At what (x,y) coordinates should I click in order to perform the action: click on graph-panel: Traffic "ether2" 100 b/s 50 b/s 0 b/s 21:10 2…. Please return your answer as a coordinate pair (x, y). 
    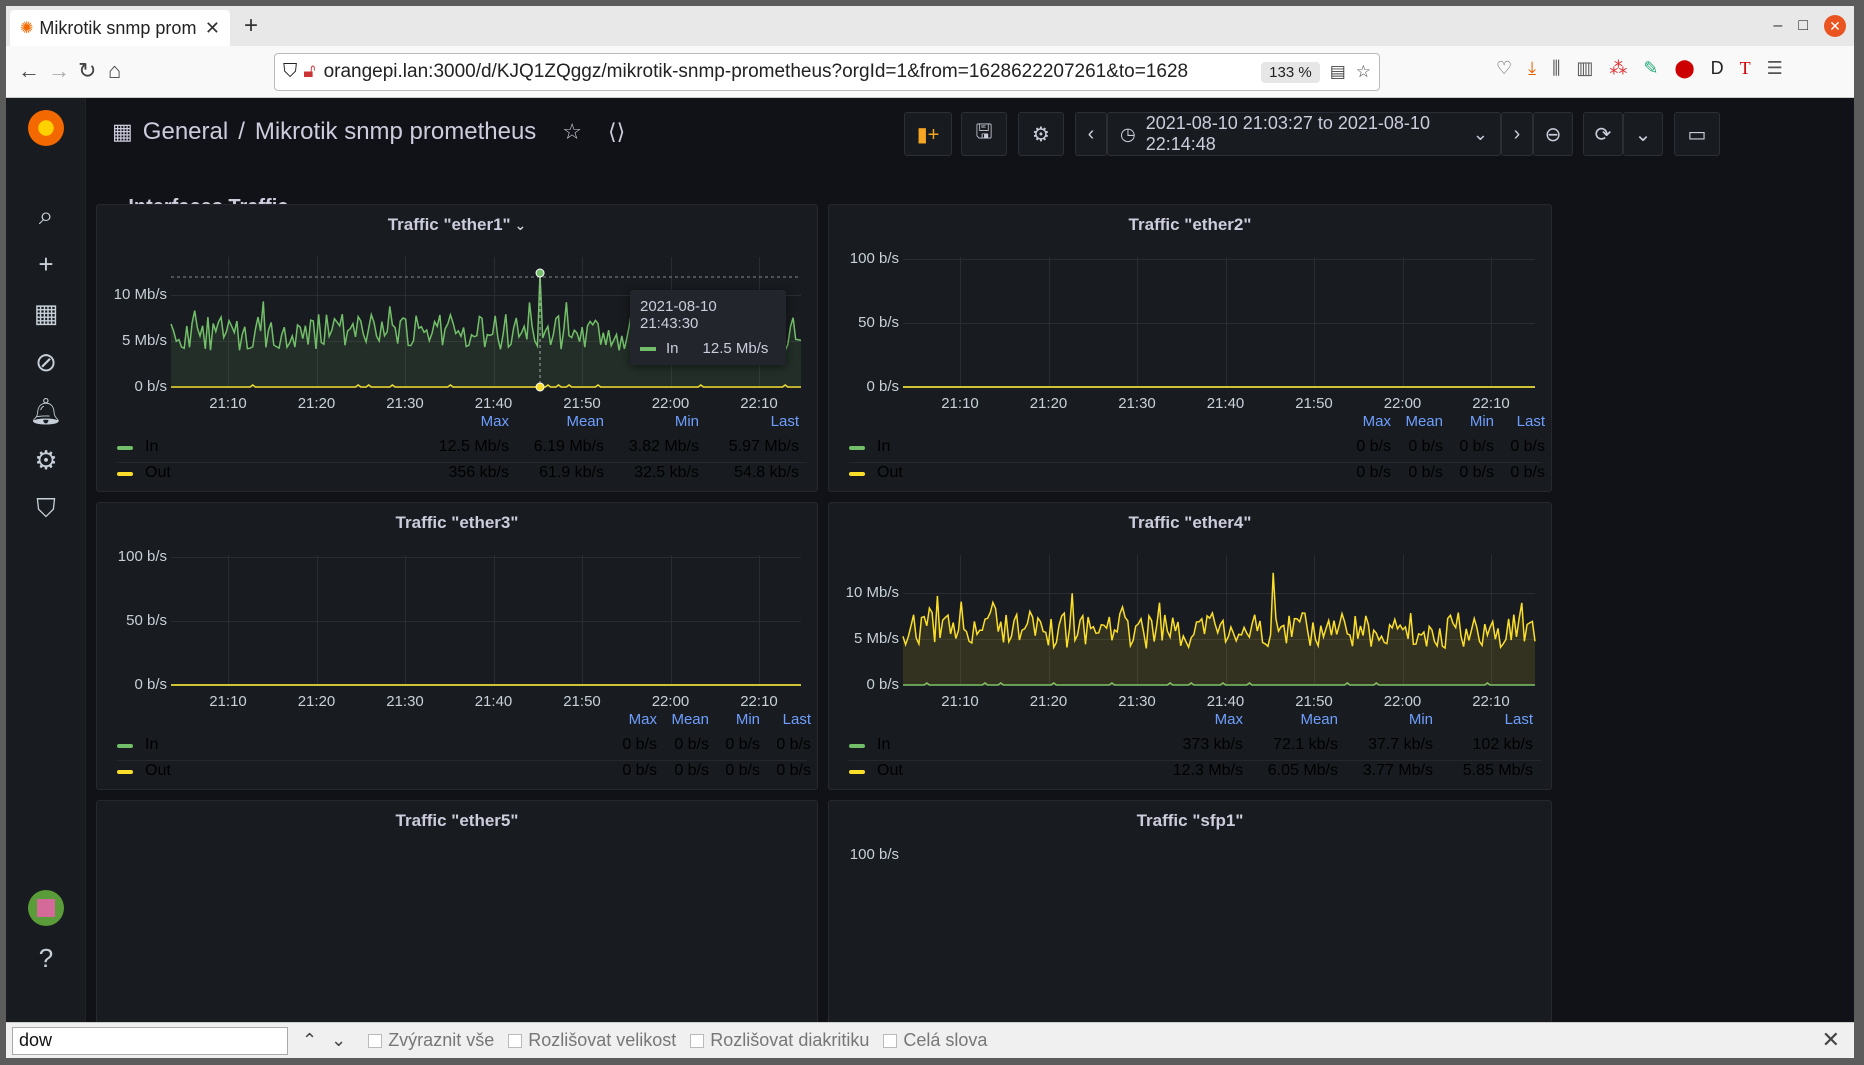
    Looking at the image, I should click on (1190, 348).